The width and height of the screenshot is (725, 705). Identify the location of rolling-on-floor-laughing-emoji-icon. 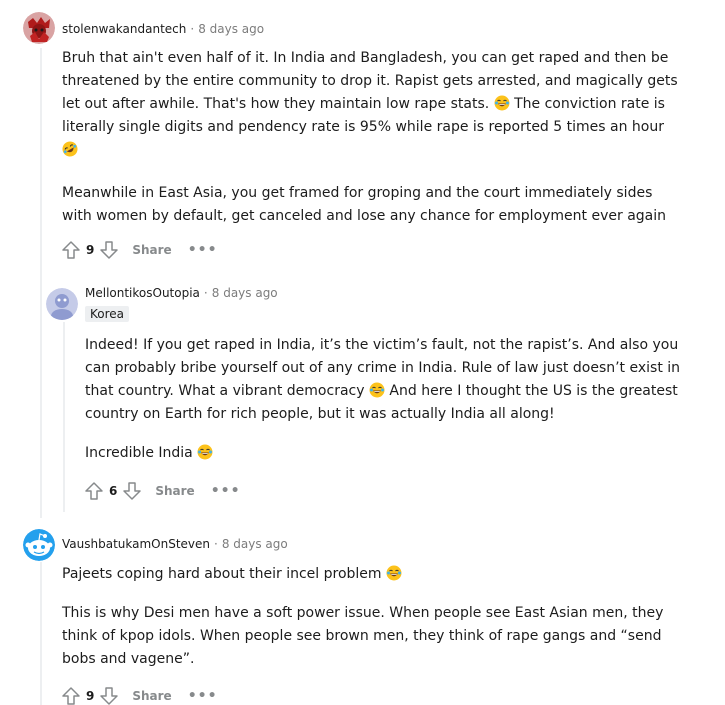
(70, 149).